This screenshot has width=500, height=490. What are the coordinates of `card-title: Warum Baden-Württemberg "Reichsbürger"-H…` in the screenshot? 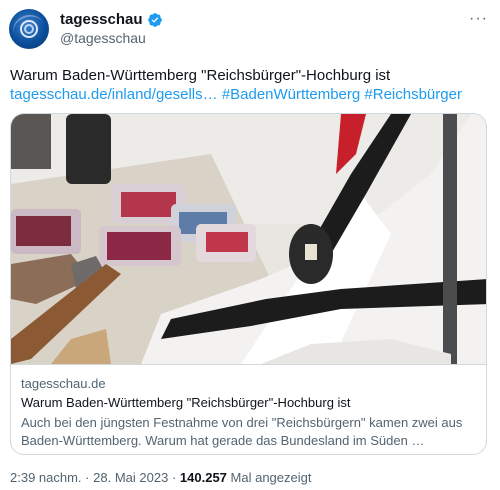 It's located at (186, 402).